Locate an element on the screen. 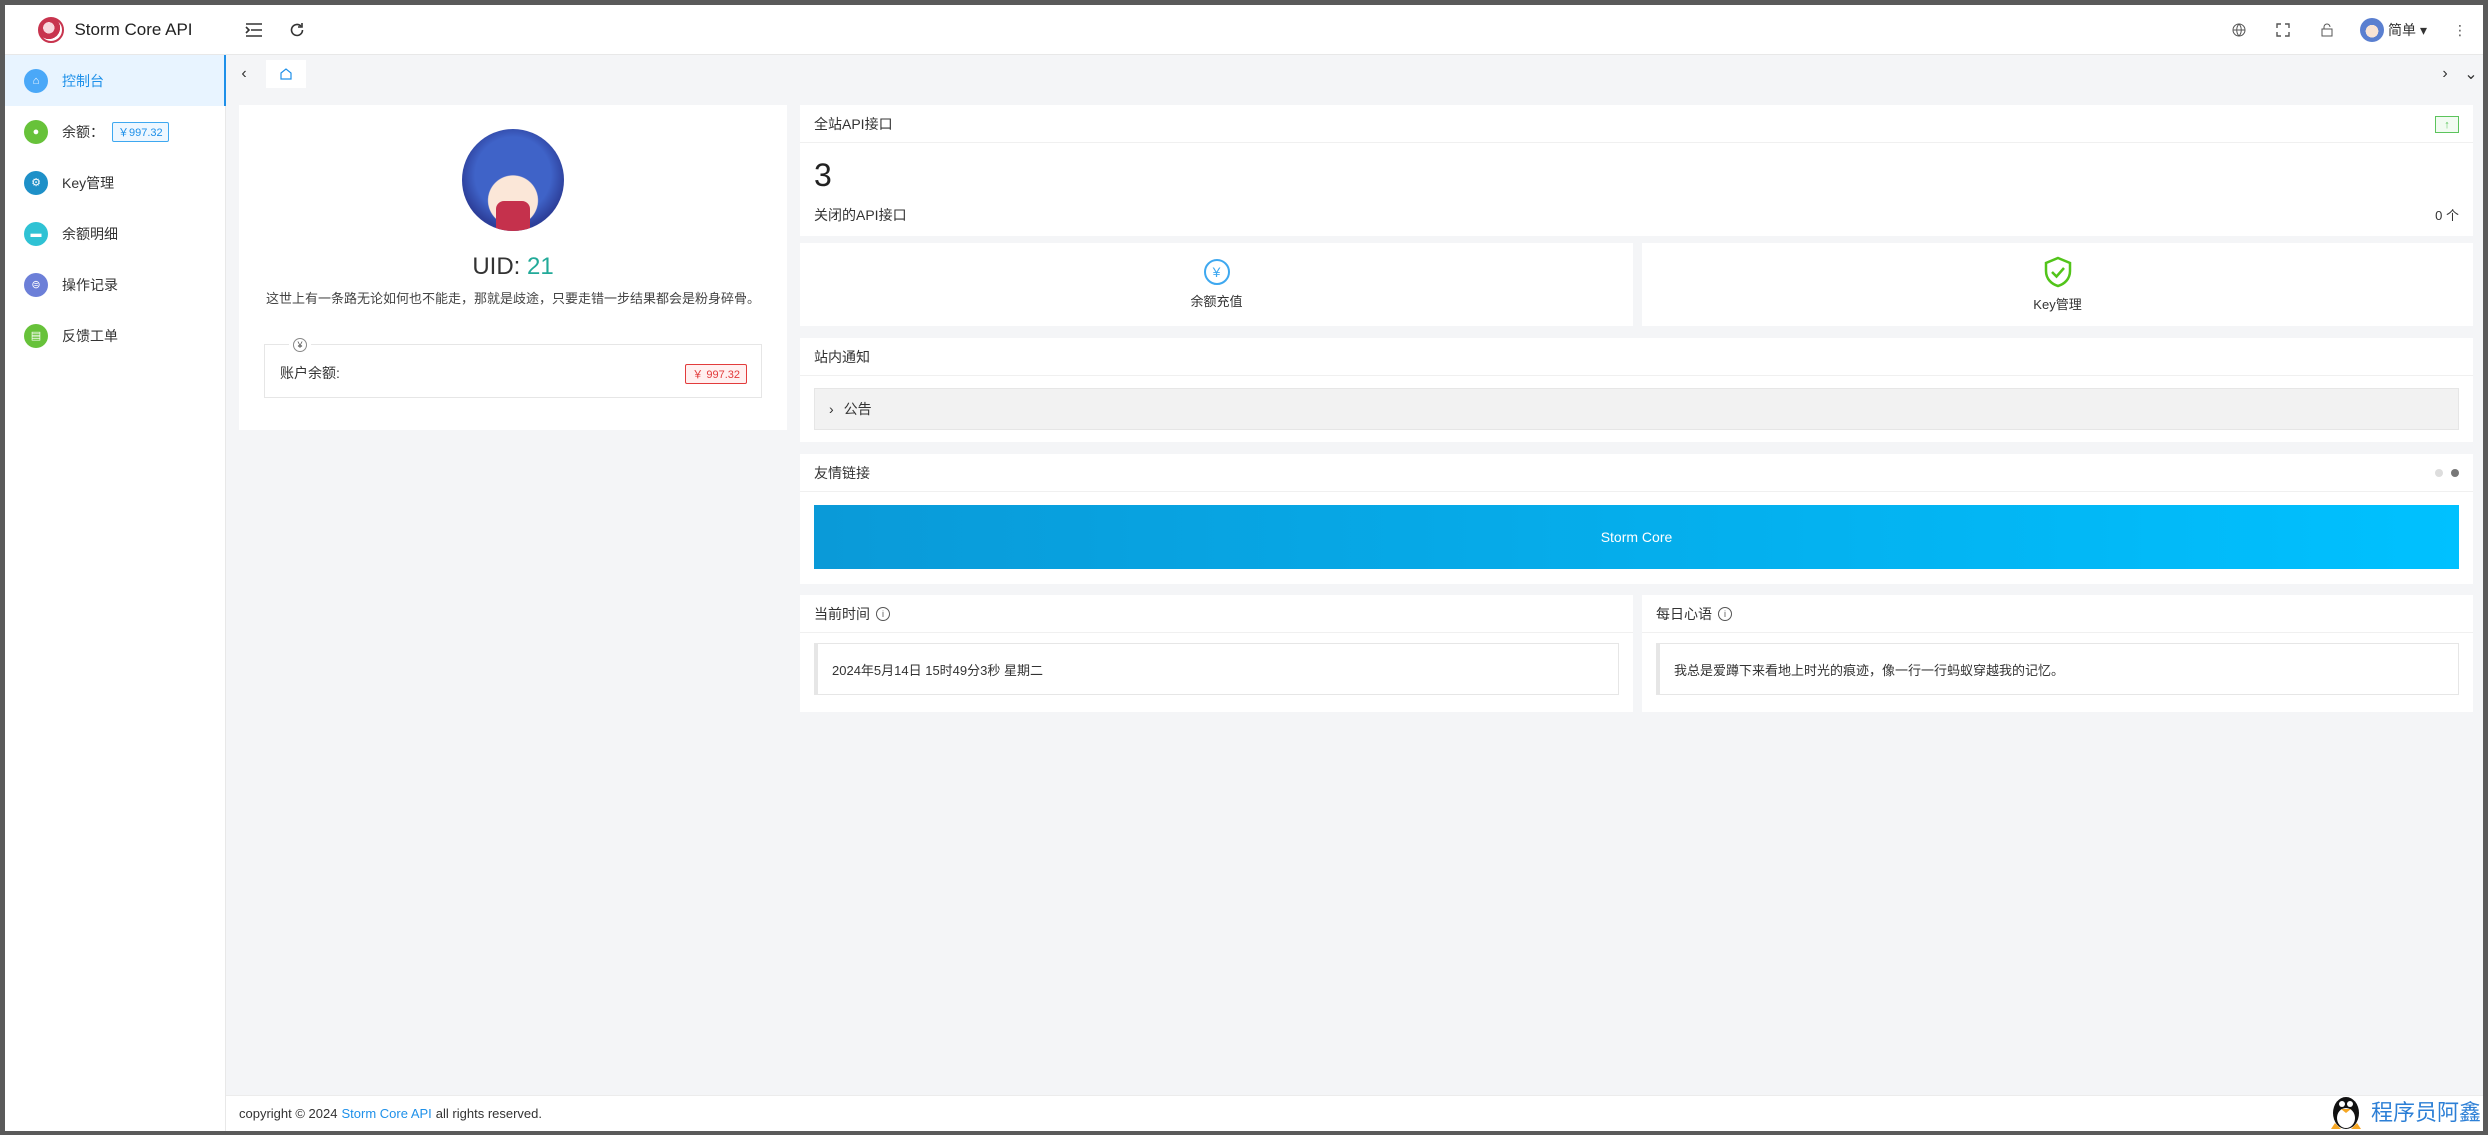  copyright-suffix: all rights reserved. is located at coordinates (489, 1113).